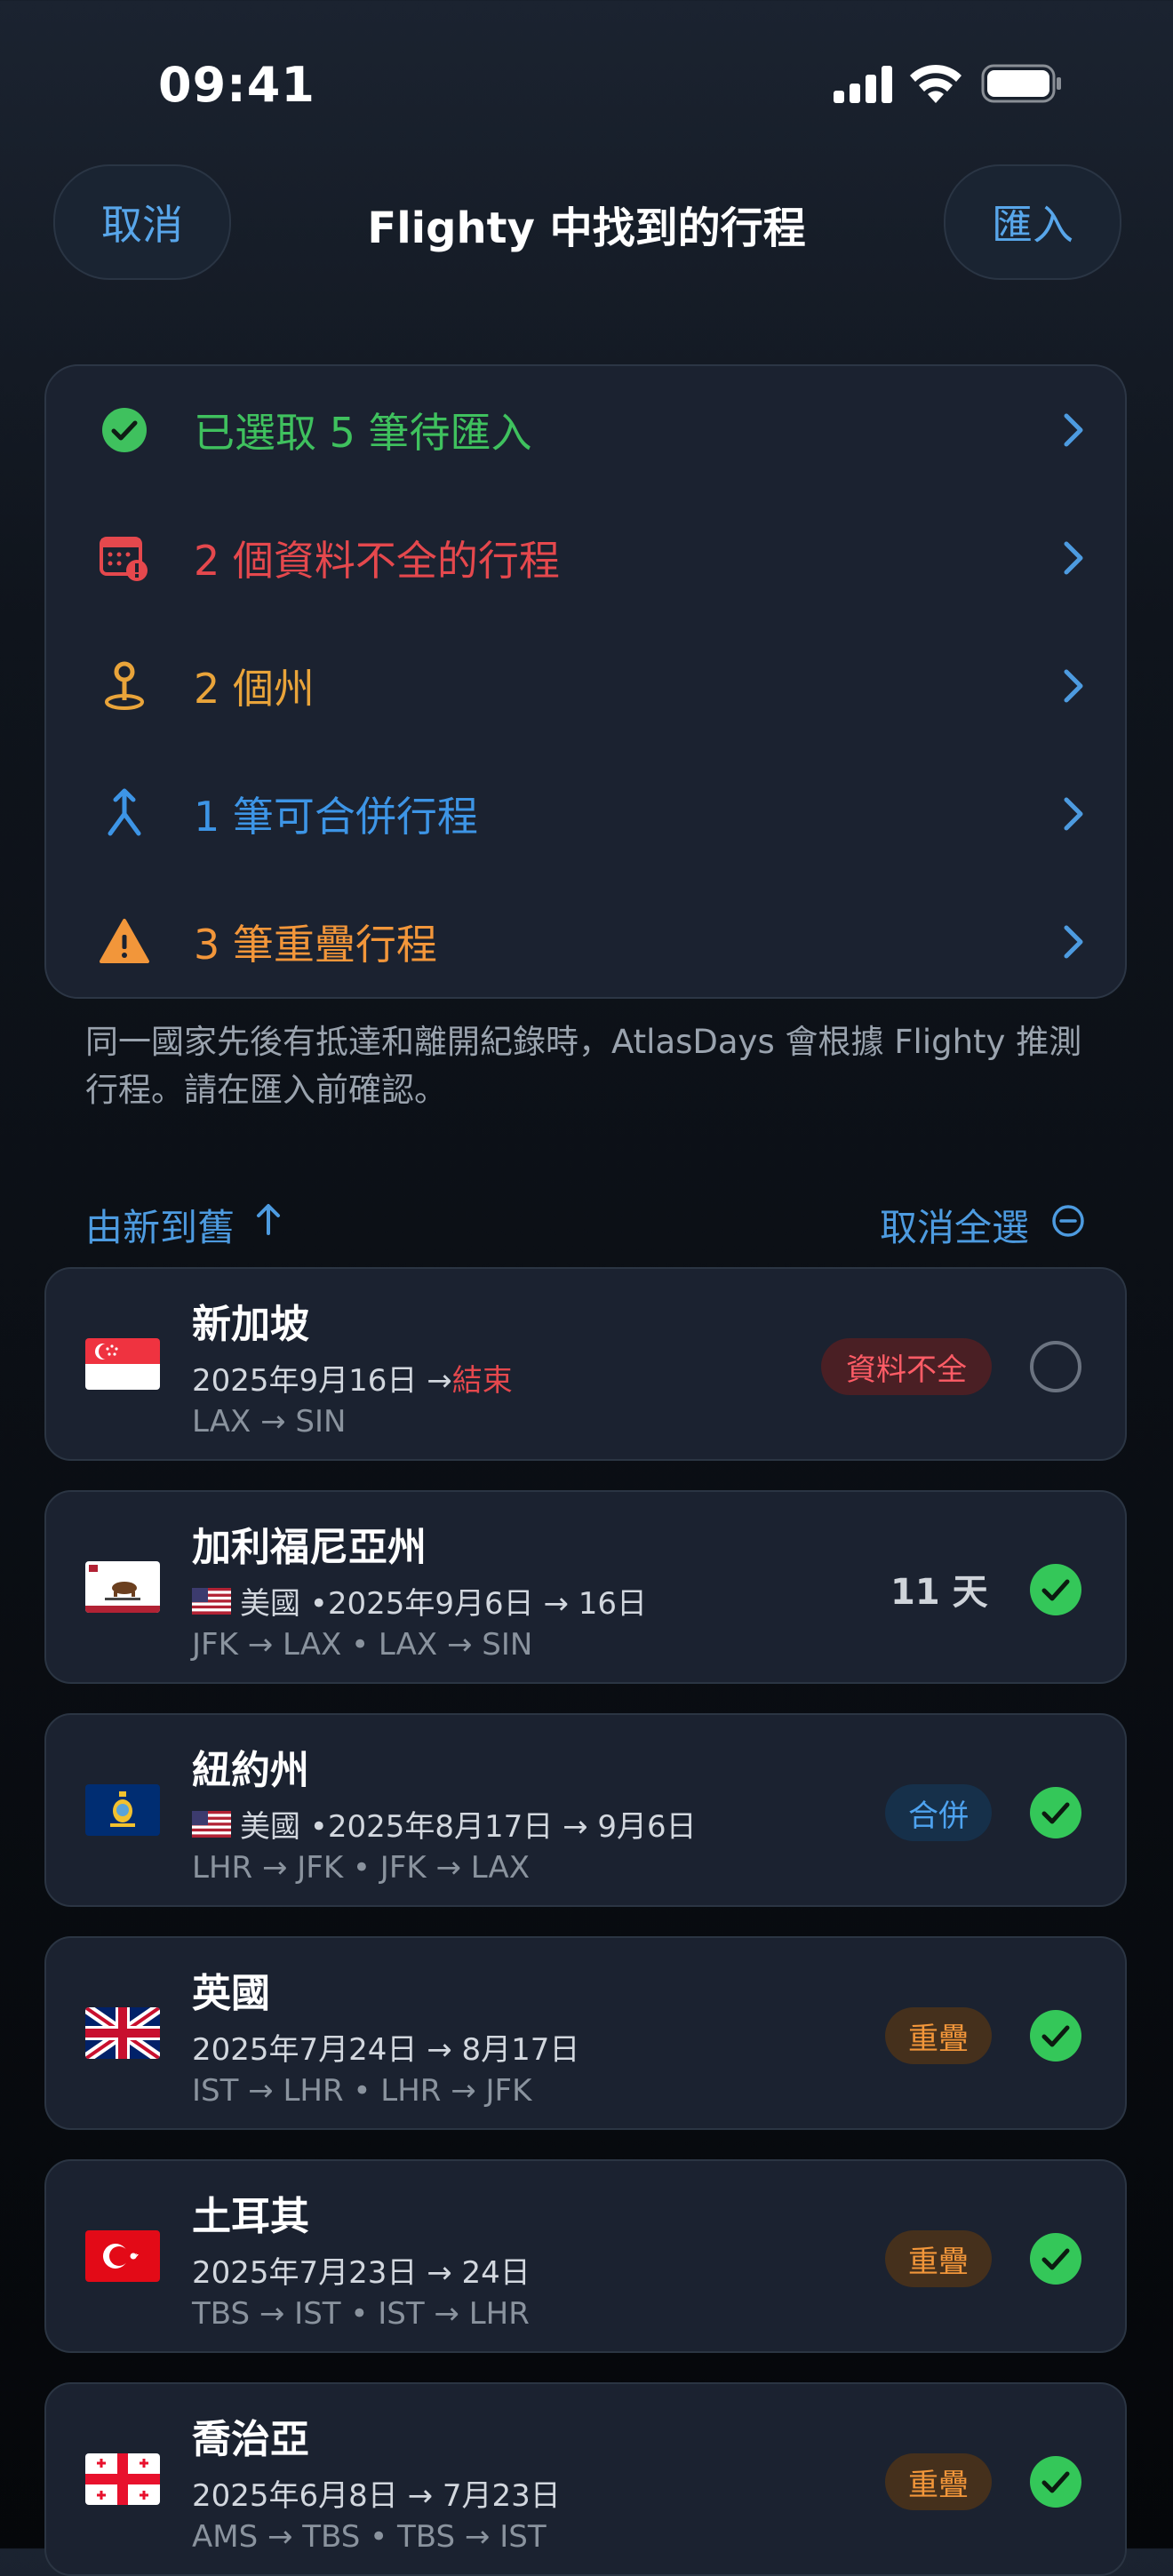 Image resolution: width=1173 pixels, height=2576 pixels. What do you see at coordinates (1021, 83) in the screenshot?
I see `battery-icon` at bounding box center [1021, 83].